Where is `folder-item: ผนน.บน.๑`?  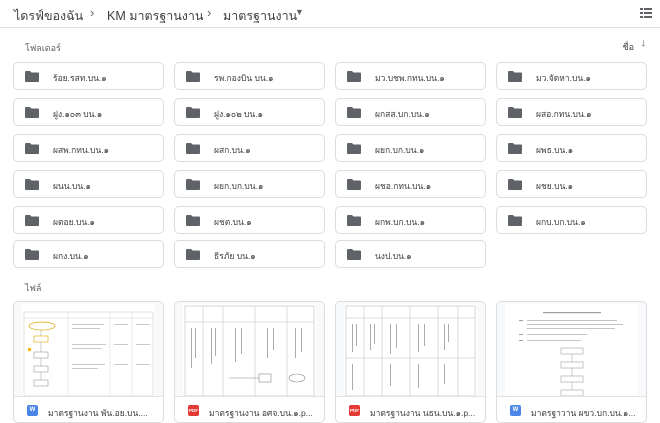 folder-item: ผนน.บน.๑ is located at coordinates (88, 184).